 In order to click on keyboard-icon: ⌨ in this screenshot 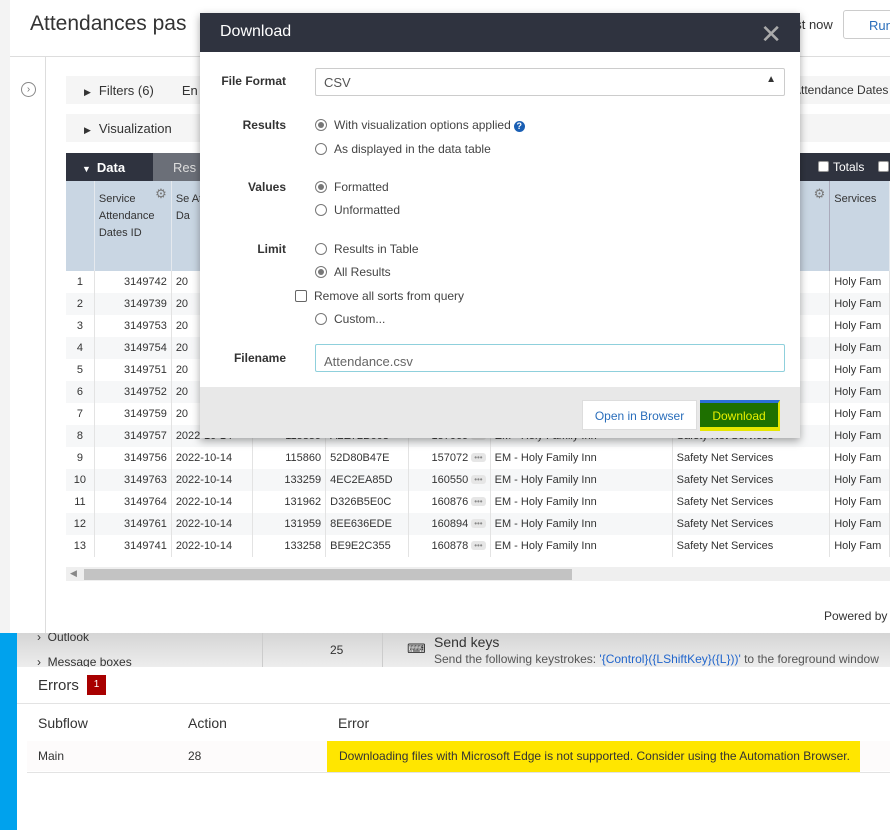, I will do `click(416, 648)`.